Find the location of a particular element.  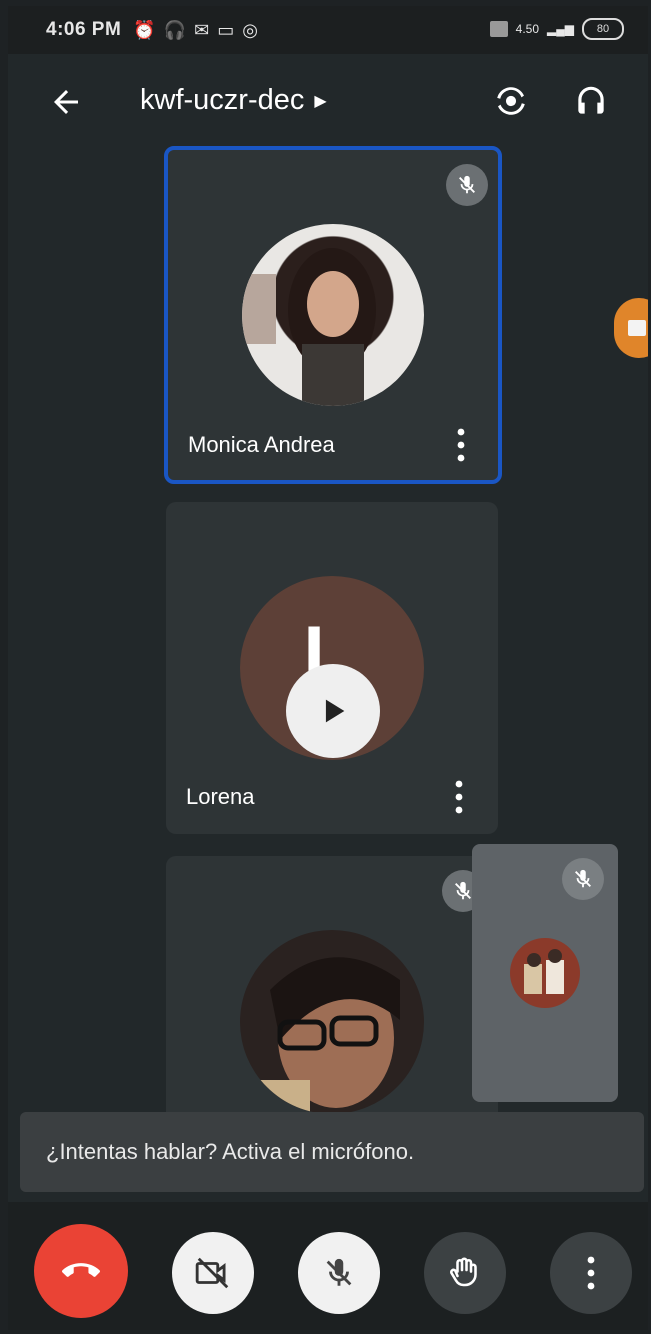

participant-tile is located at coordinates (332, 996).